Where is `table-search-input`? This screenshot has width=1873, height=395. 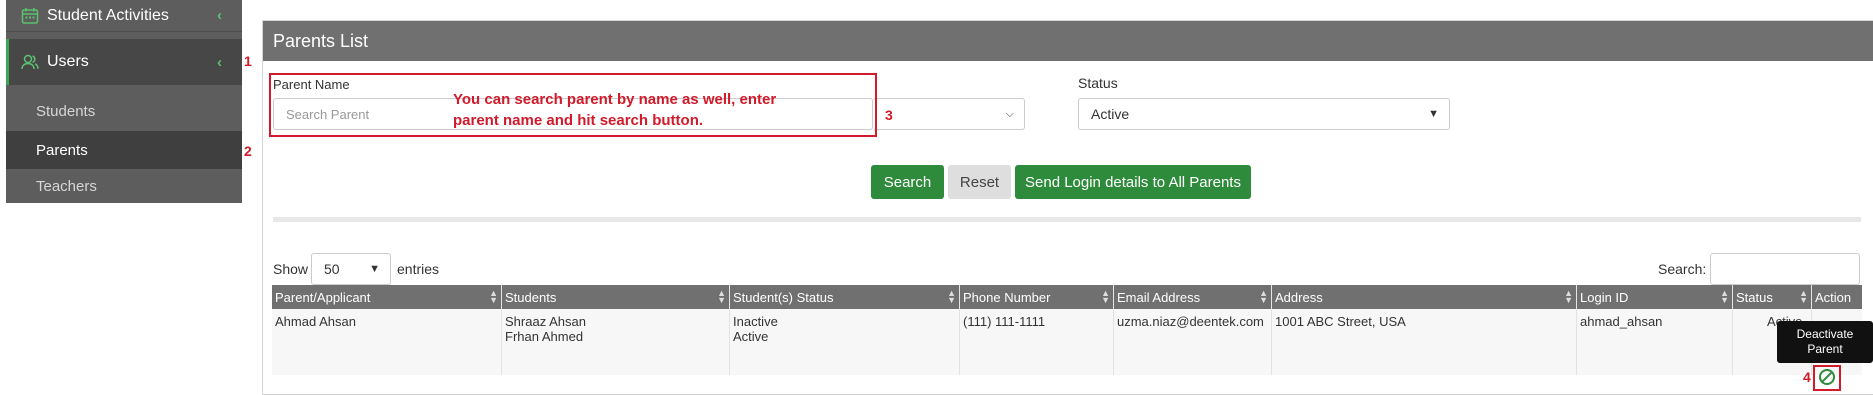 table-search-input is located at coordinates (1785, 269).